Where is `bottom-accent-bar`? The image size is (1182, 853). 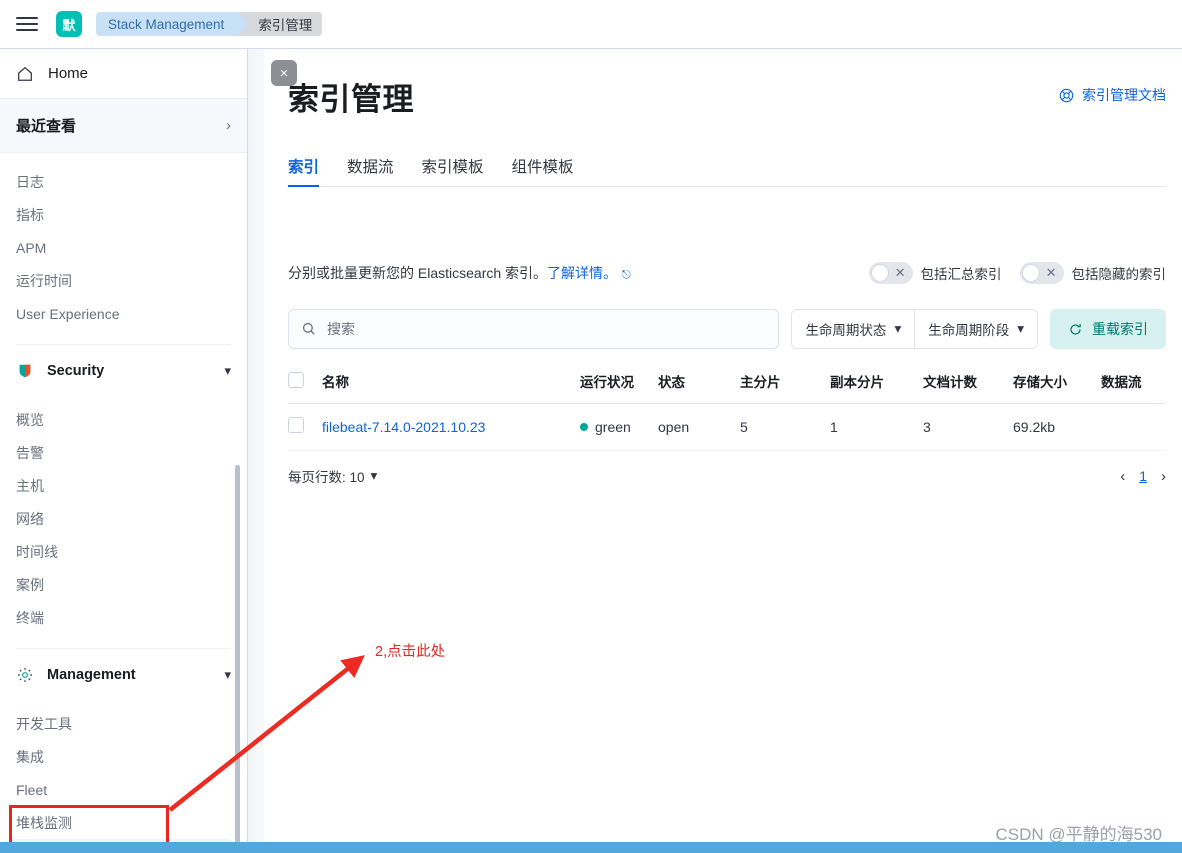
bottom-accent-bar is located at coordinates (591, 847).